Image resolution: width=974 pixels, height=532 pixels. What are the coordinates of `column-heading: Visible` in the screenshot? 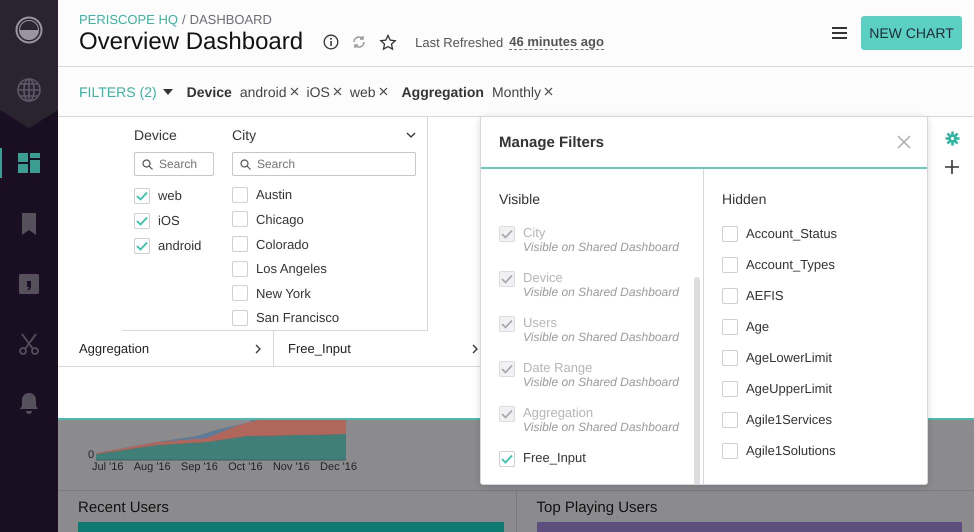 It's located at (520, 199).